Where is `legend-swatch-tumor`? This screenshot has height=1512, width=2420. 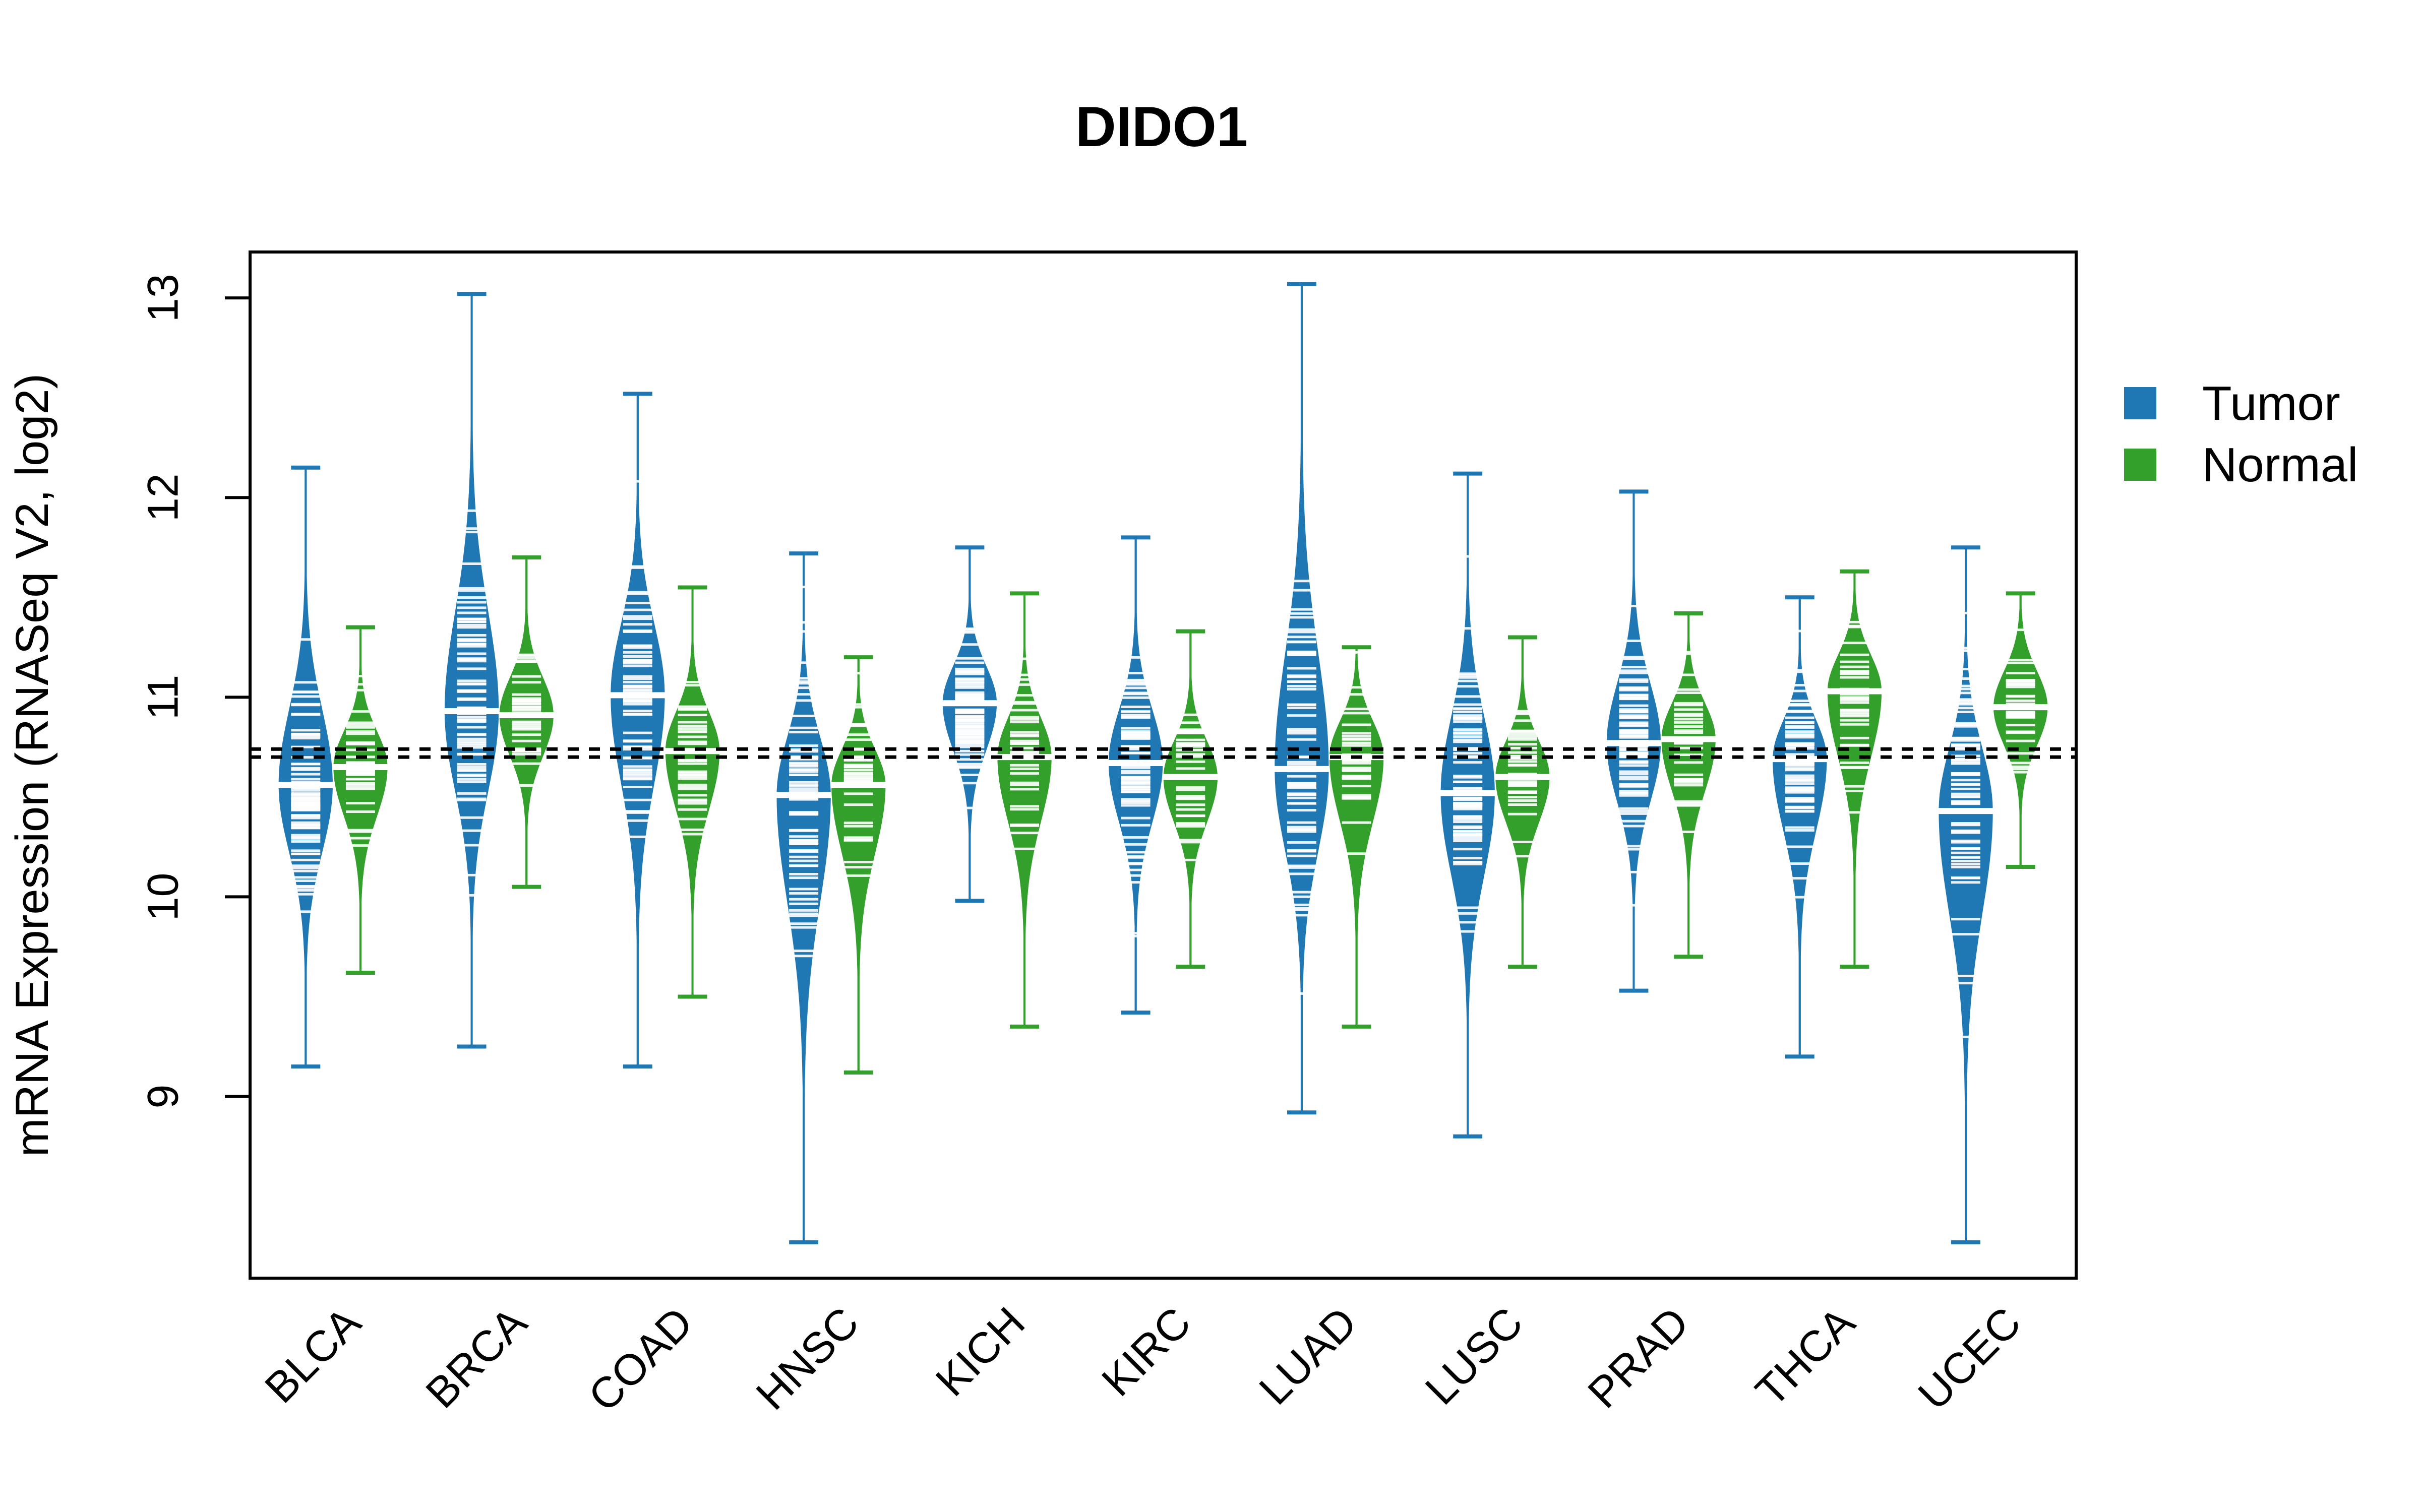 legend-swatch-tumor is located at coordinates (2140, 403).